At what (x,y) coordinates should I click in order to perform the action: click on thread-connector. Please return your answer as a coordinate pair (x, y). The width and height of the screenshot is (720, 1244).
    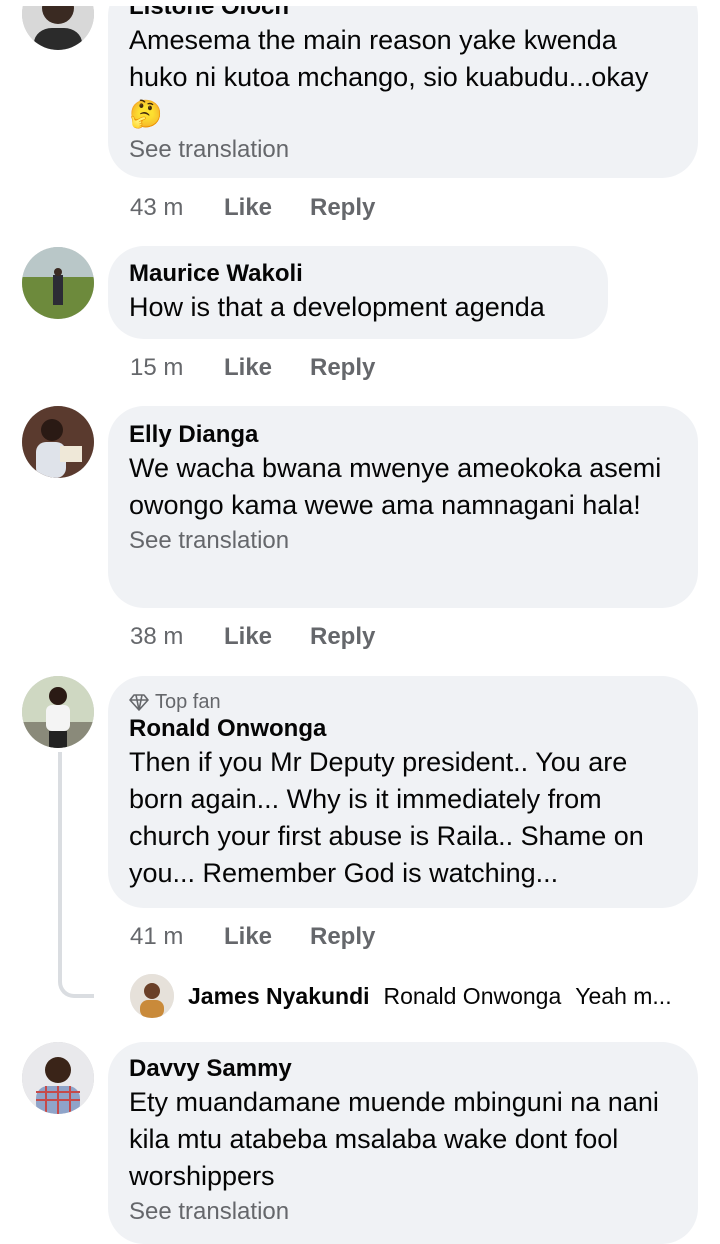
    Looking at the image, I should click on (76, 875).